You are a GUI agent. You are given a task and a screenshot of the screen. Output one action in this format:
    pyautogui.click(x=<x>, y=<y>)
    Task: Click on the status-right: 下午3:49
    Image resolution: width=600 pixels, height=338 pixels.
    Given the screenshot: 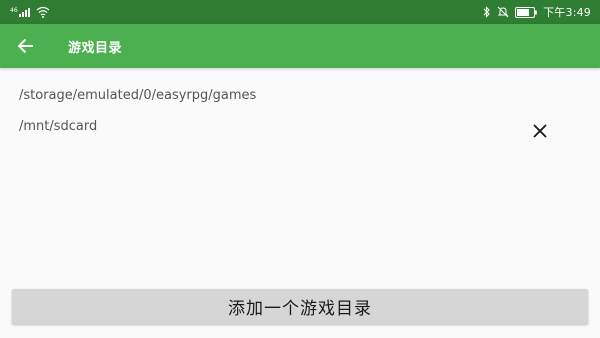 What is the action you would take?
    pyautogui.click(x=537, y=12)
    